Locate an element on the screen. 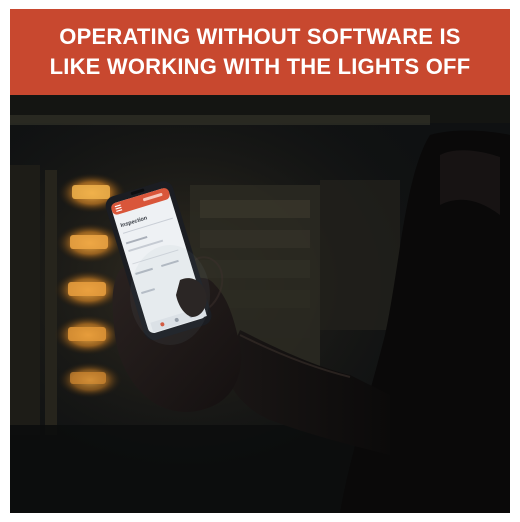 The image size is (520, 522). headline-line-1: OPERATING WITHOUT SOFTWARE IS is located at coordinates (260, 36).